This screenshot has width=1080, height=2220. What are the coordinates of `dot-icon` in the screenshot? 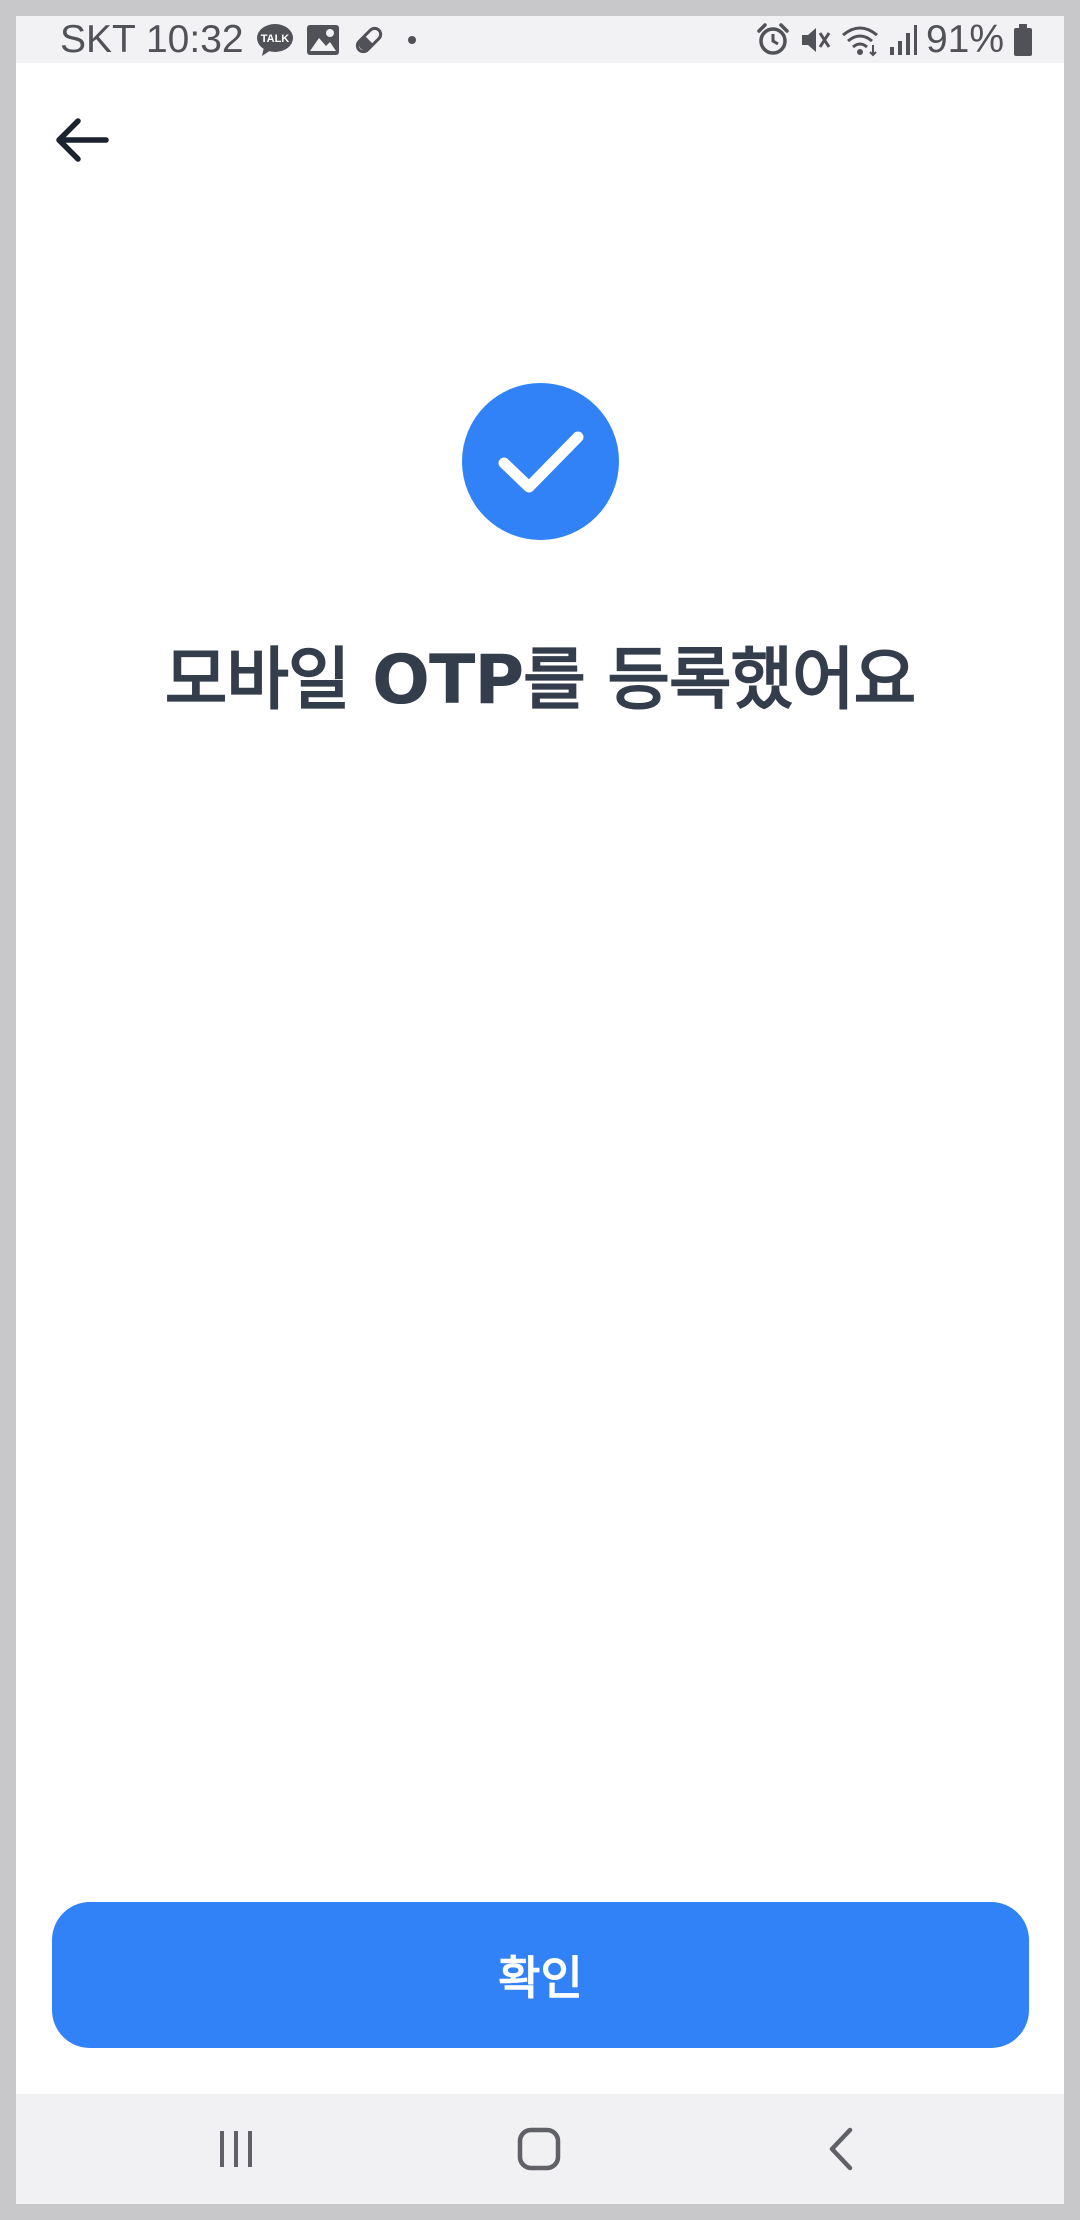 It's located at (411, 39).